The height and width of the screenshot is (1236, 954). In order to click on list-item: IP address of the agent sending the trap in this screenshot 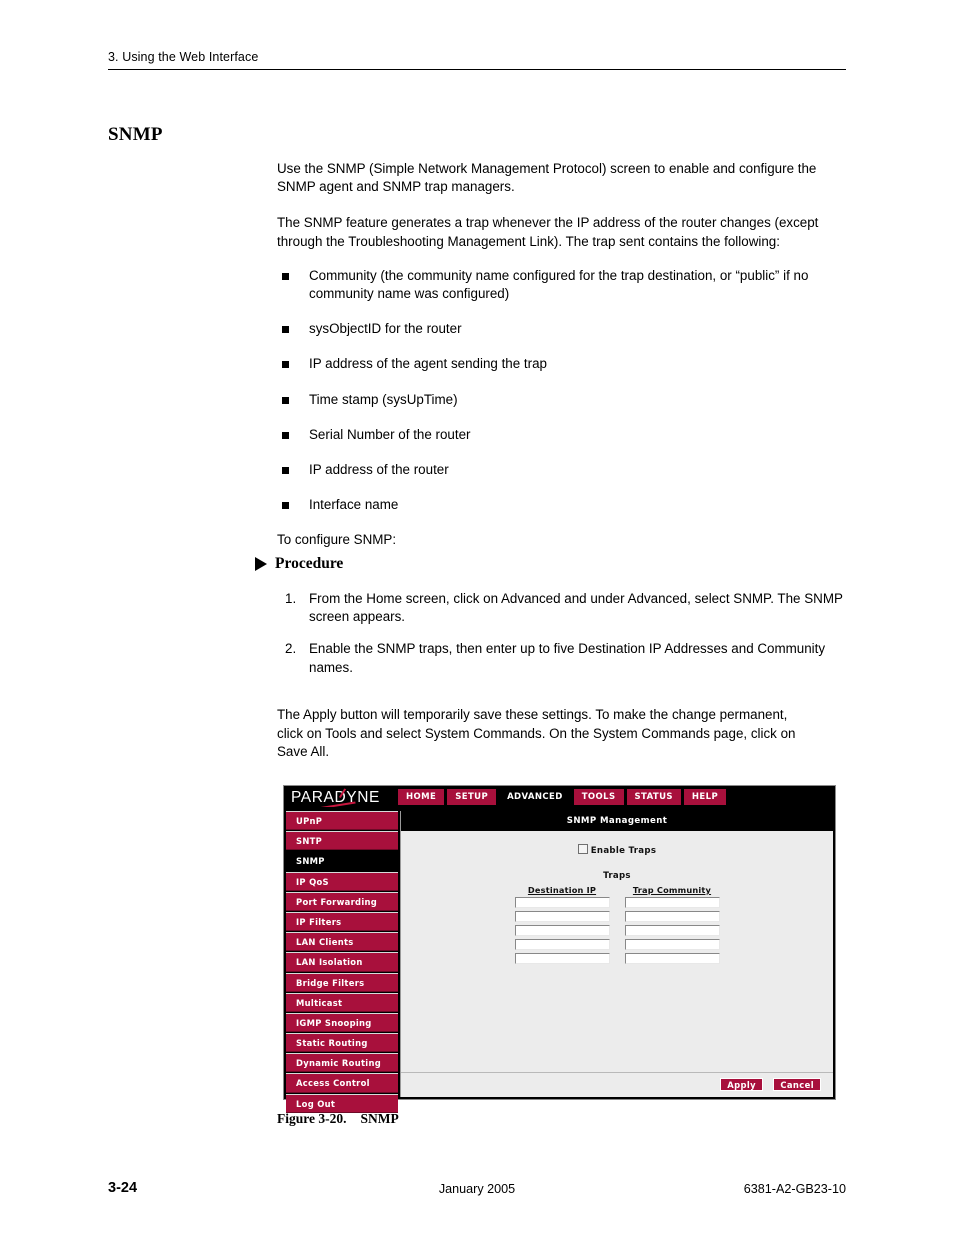, I will do `click(562, 364)`.